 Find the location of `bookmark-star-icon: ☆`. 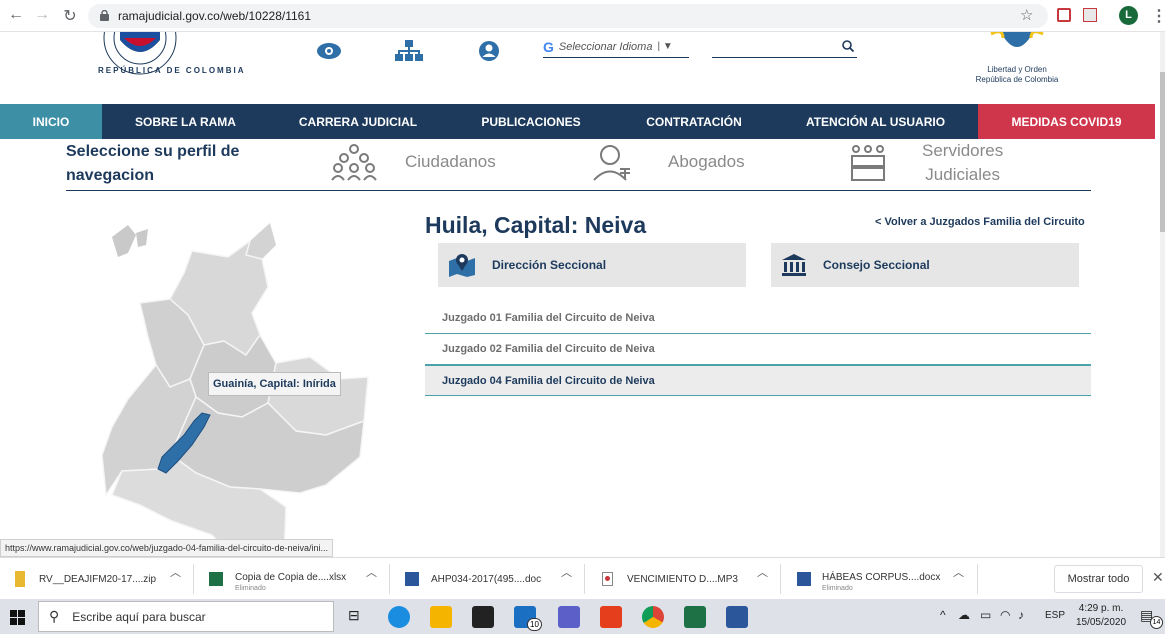

bookmark-star-icon: ☆ is located at coordinates (1026, 15).